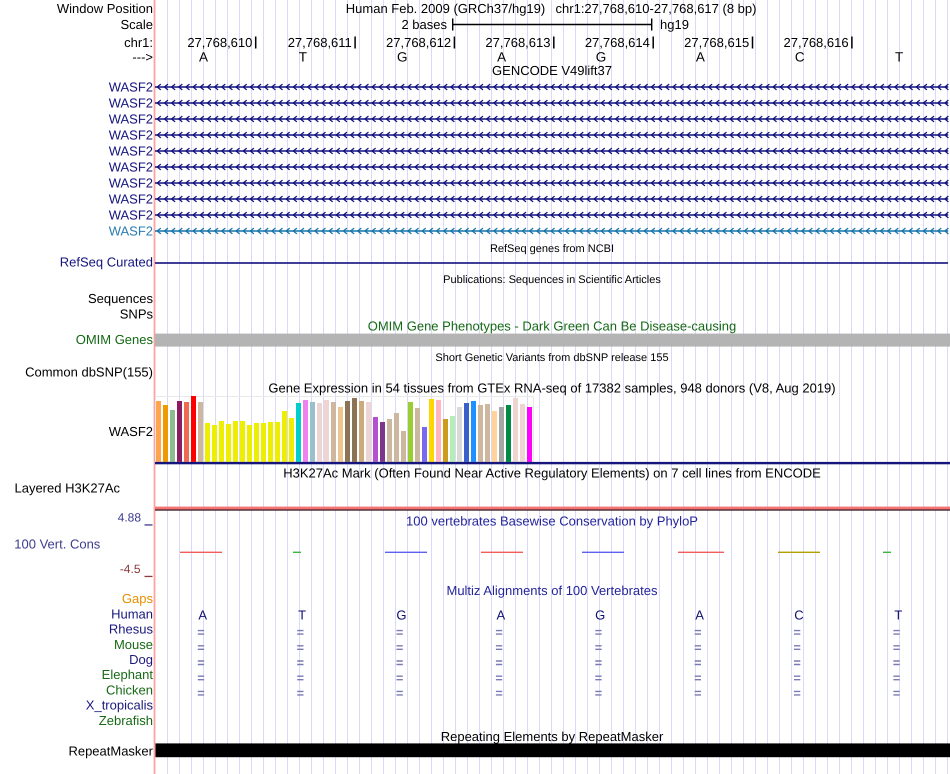  What do you see at coordinates (552, 736) in the screenshot?
I see `svg-text:Repeating Elements by RepeatMa: Repeating Elements by RepeatMasker` at bounding box center [552, 736].